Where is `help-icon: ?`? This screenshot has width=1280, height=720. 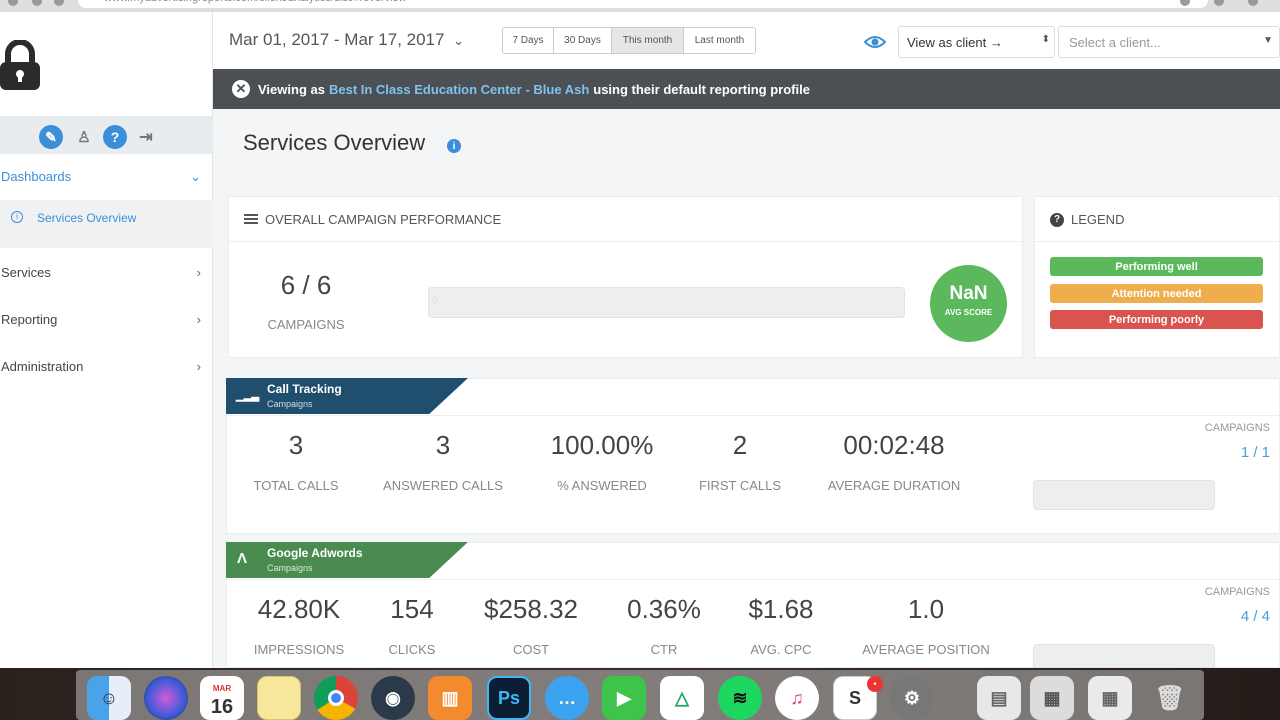
help-icon: ? is located at coordinates (115, 137).